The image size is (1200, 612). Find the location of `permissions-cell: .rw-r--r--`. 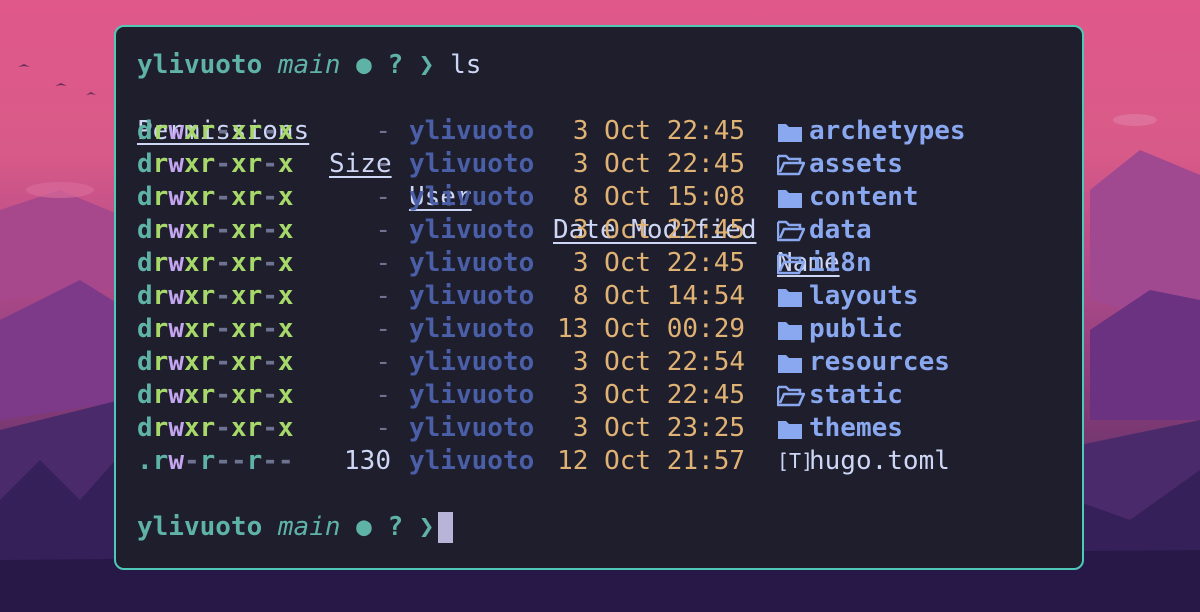

permissions-cell: .rw-r--r-- is located at coordinates (215, 461).